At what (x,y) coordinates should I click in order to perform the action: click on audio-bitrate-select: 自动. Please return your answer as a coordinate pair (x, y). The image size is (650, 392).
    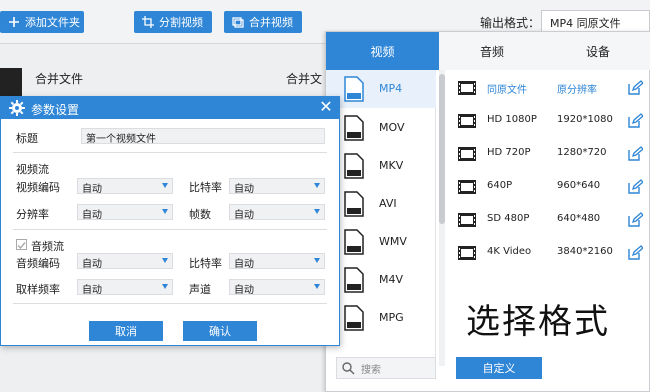
    Looking at the image, I should click on (277, 261).